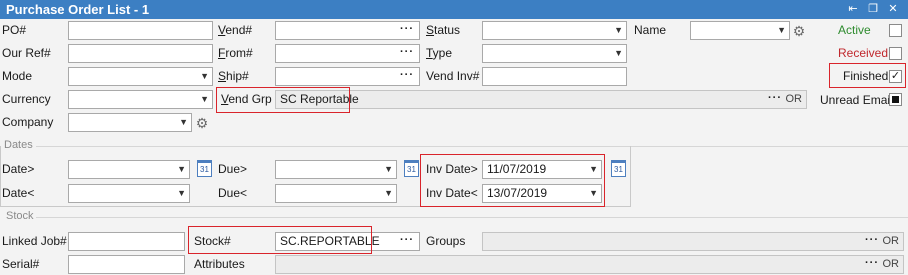 Image resolution: width=908 pixels, height=275 pixels. What do you see at coordinates (895, 99) in the screenshot?
I see `unread-checkbox` at bounding box center [895, 99].